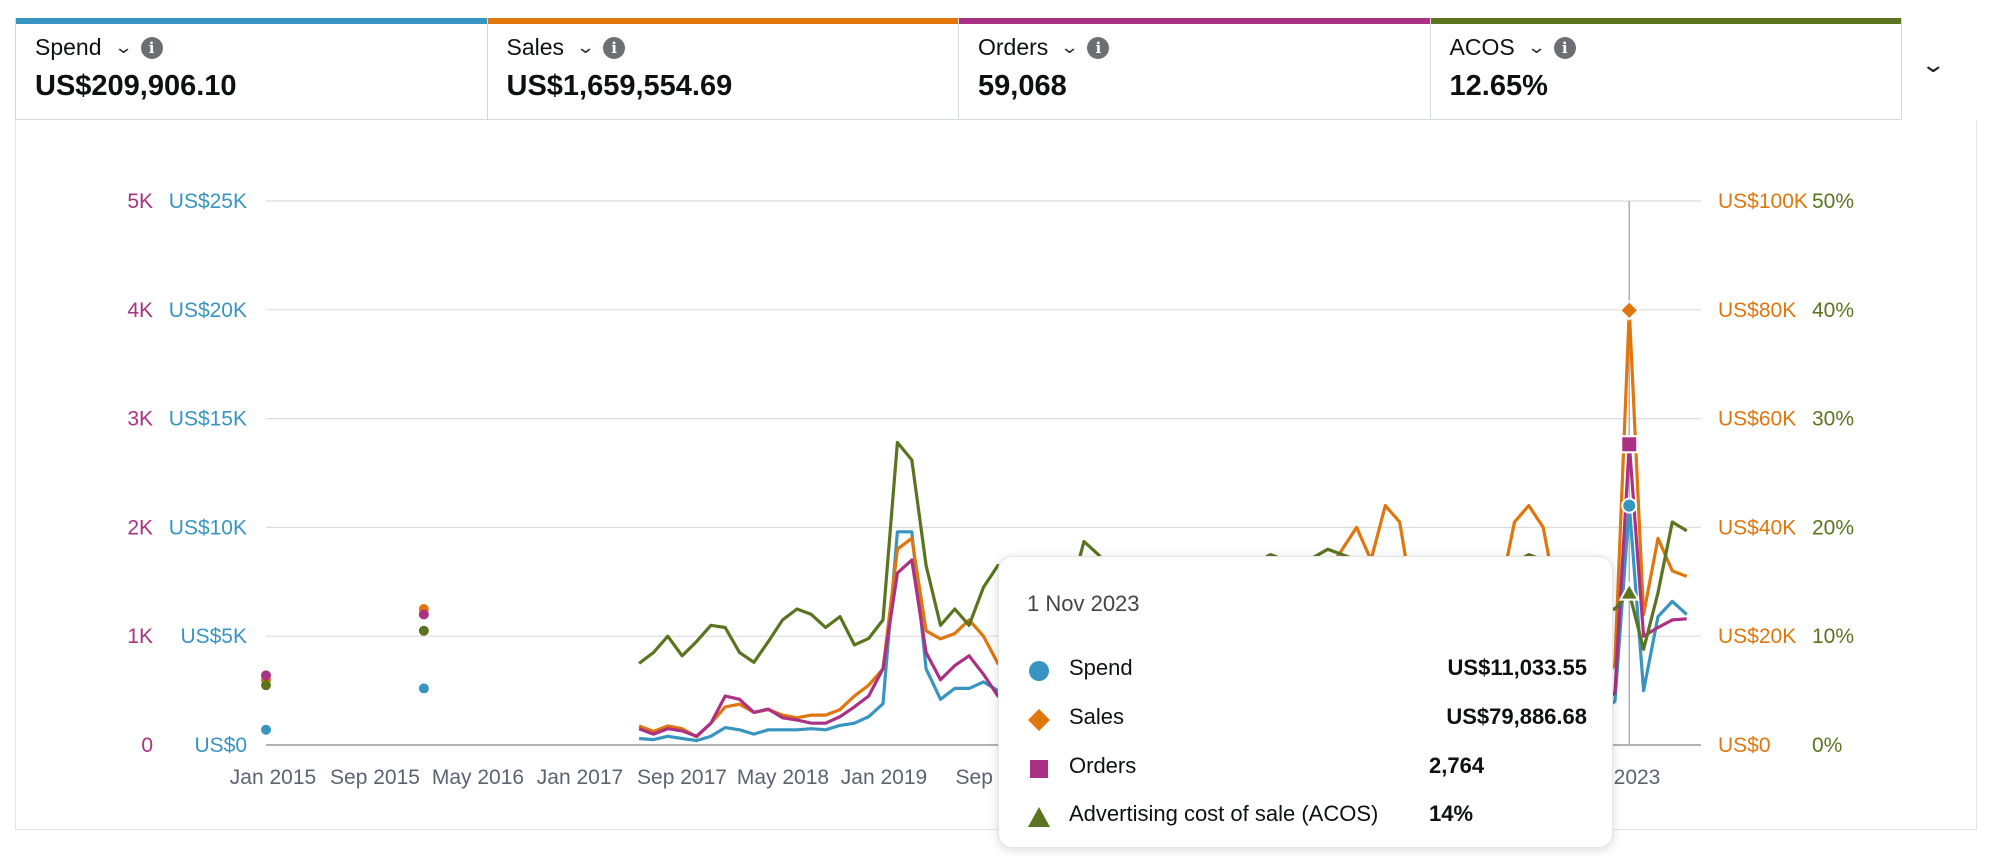 This screenshot has height=856, width=1990. Describe the element at coordinates (140, 201) in the screenshot. I see `y-tick-label-orders: 5K` at that location.